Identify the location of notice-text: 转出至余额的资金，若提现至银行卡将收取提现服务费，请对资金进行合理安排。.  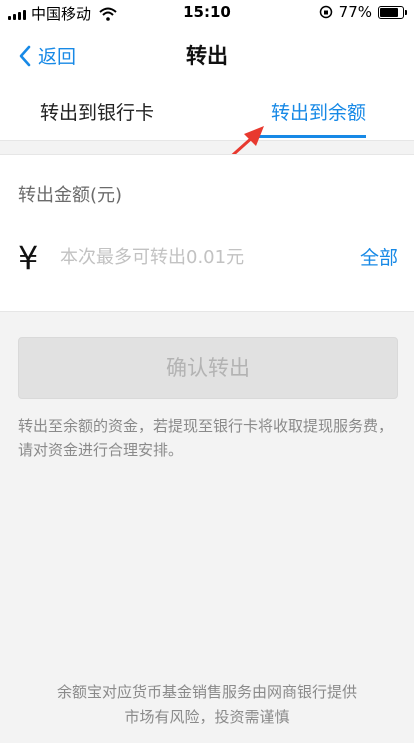
(206, 438).